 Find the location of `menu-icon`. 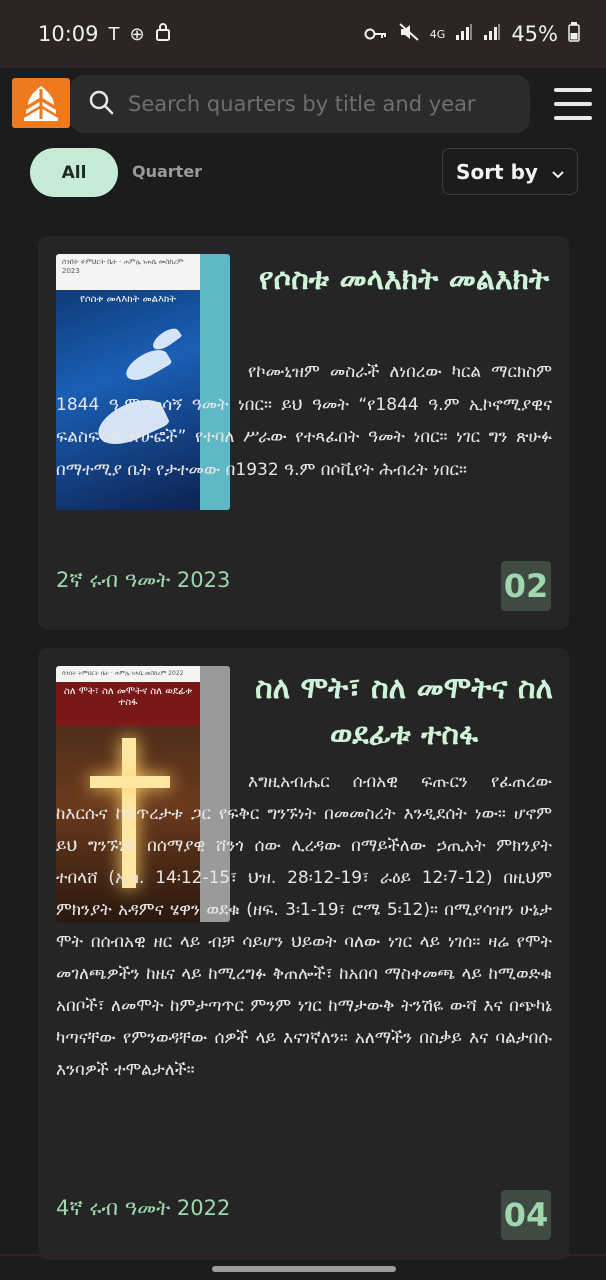

menu-icon is located at coordinates (573, 104).